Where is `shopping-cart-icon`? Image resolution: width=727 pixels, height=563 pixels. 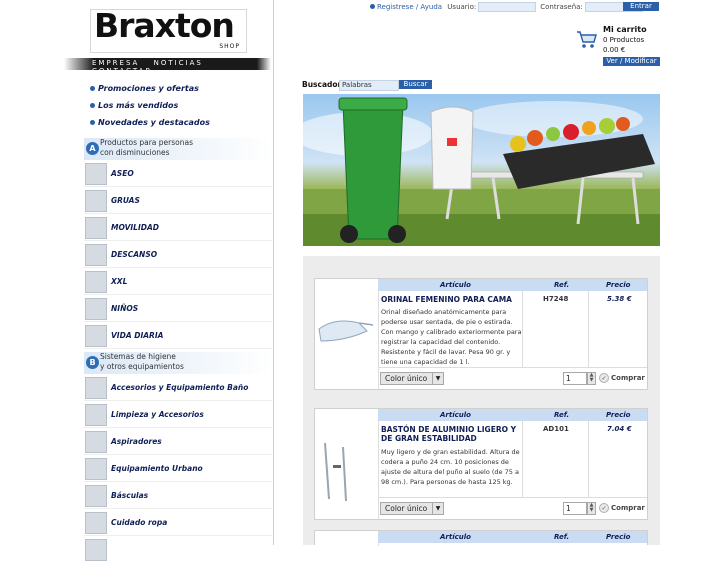
shopping-cart-icon is located at coordinates (587, 39).